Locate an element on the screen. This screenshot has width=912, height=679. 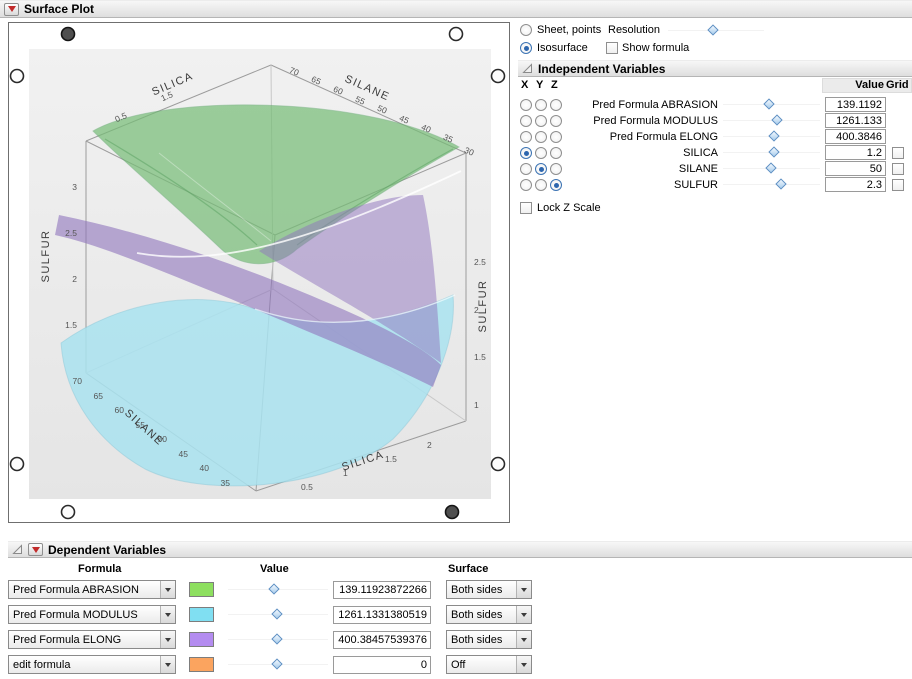
x-radio-abrasion is located at coordinates (526, 105).